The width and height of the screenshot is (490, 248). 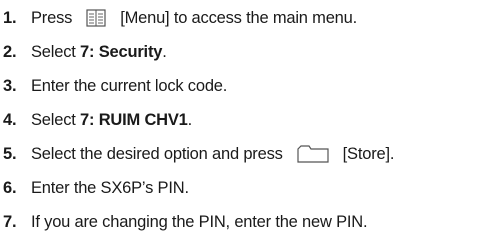 I want to click on step-text: [Menu] to access the main menu., so click(x=239, y=17).